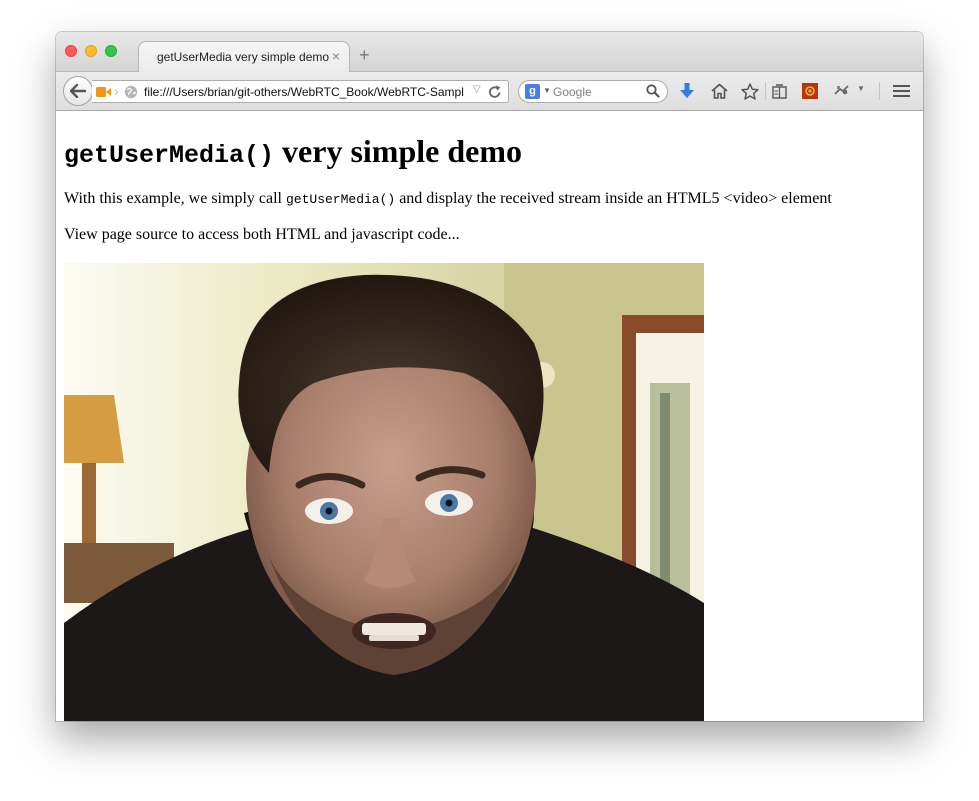 The image size is (979, 801). I want to click on search-bar: g ▼, so click(593, 91).